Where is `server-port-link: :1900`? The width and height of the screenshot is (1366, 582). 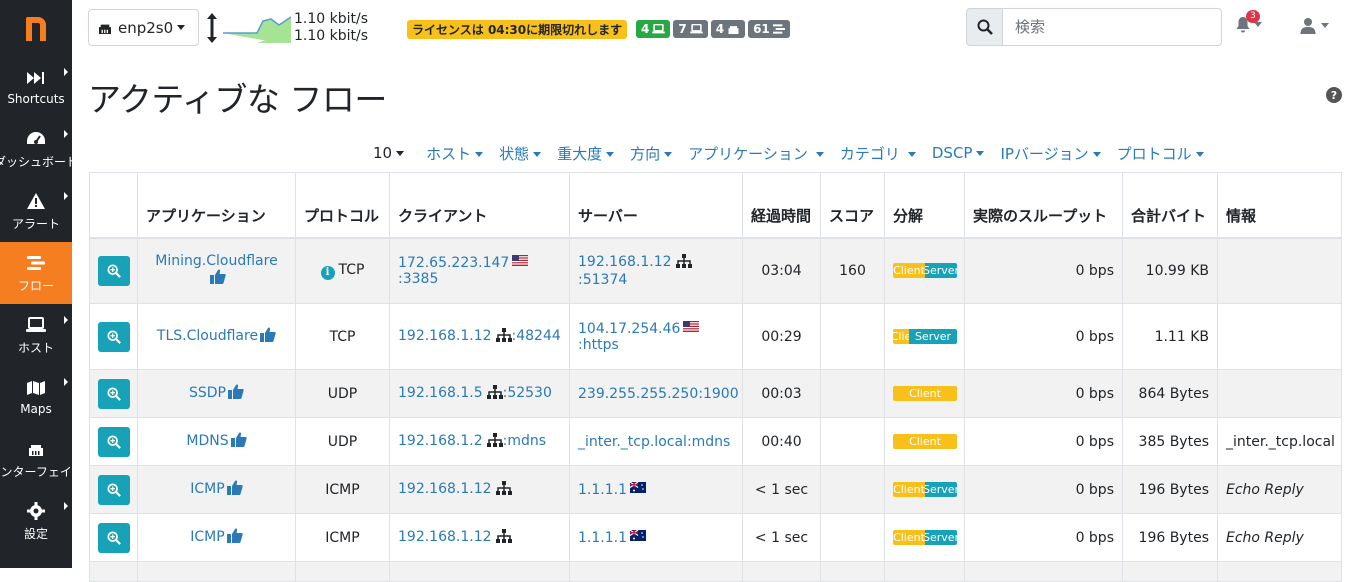
server-port-link: :1900 is located at coordinates (718, 394).